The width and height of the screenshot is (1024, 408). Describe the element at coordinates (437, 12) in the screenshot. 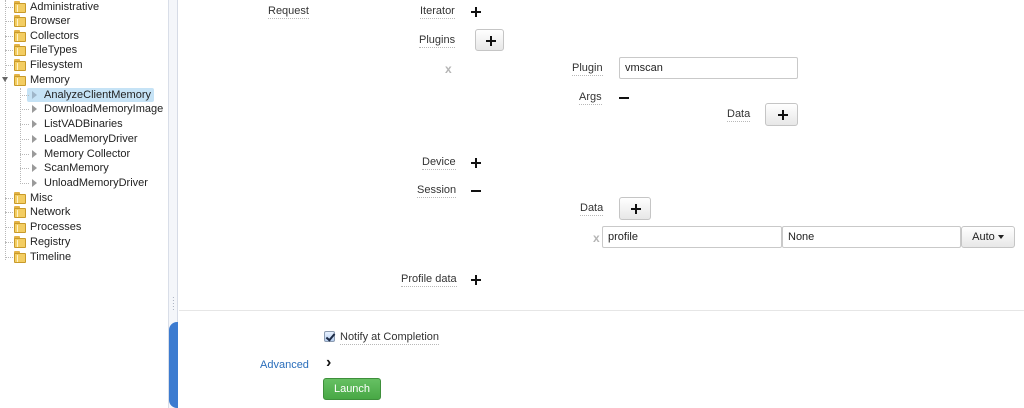

I see `iterator-label: Iterator` at that location.